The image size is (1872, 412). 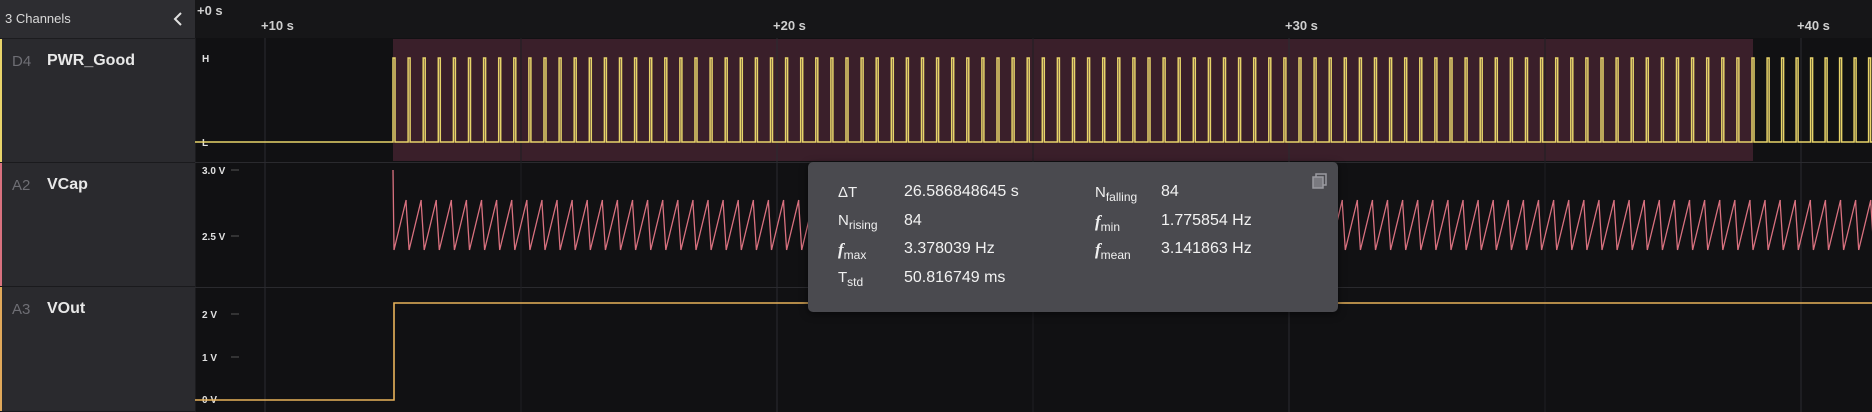 I want to click on n-rising-value: 84, so click(x=913, y=220).